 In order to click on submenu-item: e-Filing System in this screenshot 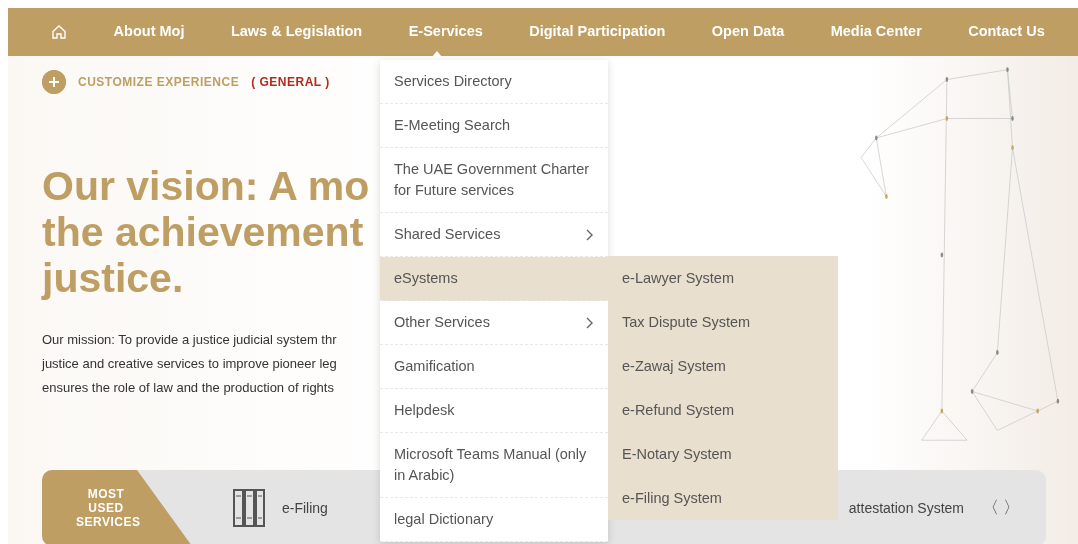, I will do `click(723, 498)`.